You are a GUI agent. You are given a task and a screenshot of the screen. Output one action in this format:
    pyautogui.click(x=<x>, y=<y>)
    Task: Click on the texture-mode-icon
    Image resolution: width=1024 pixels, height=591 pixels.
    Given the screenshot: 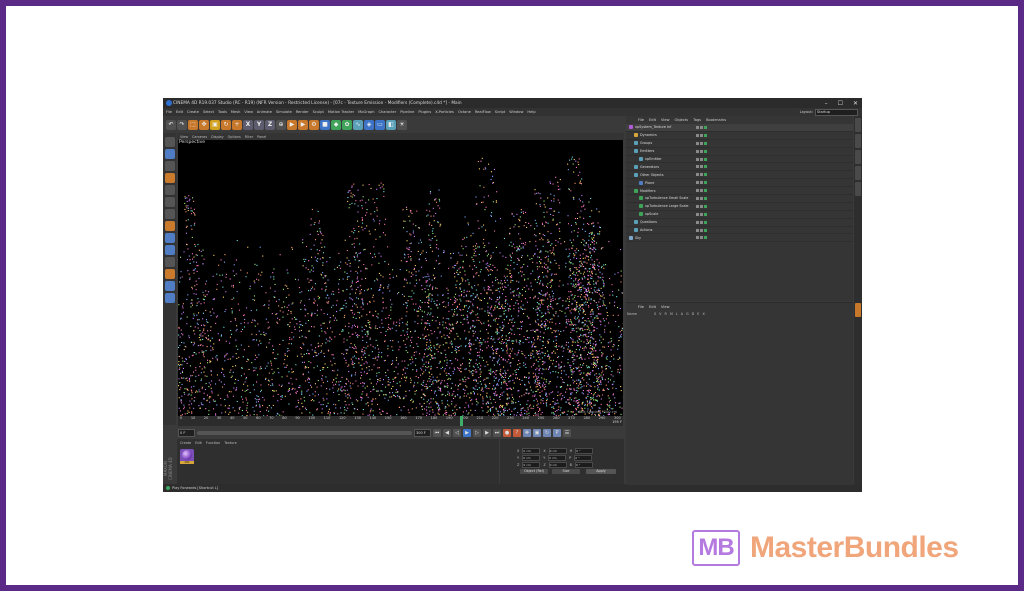 What is the action you would take?
    pyautogui.click(x=169, y=166)
    